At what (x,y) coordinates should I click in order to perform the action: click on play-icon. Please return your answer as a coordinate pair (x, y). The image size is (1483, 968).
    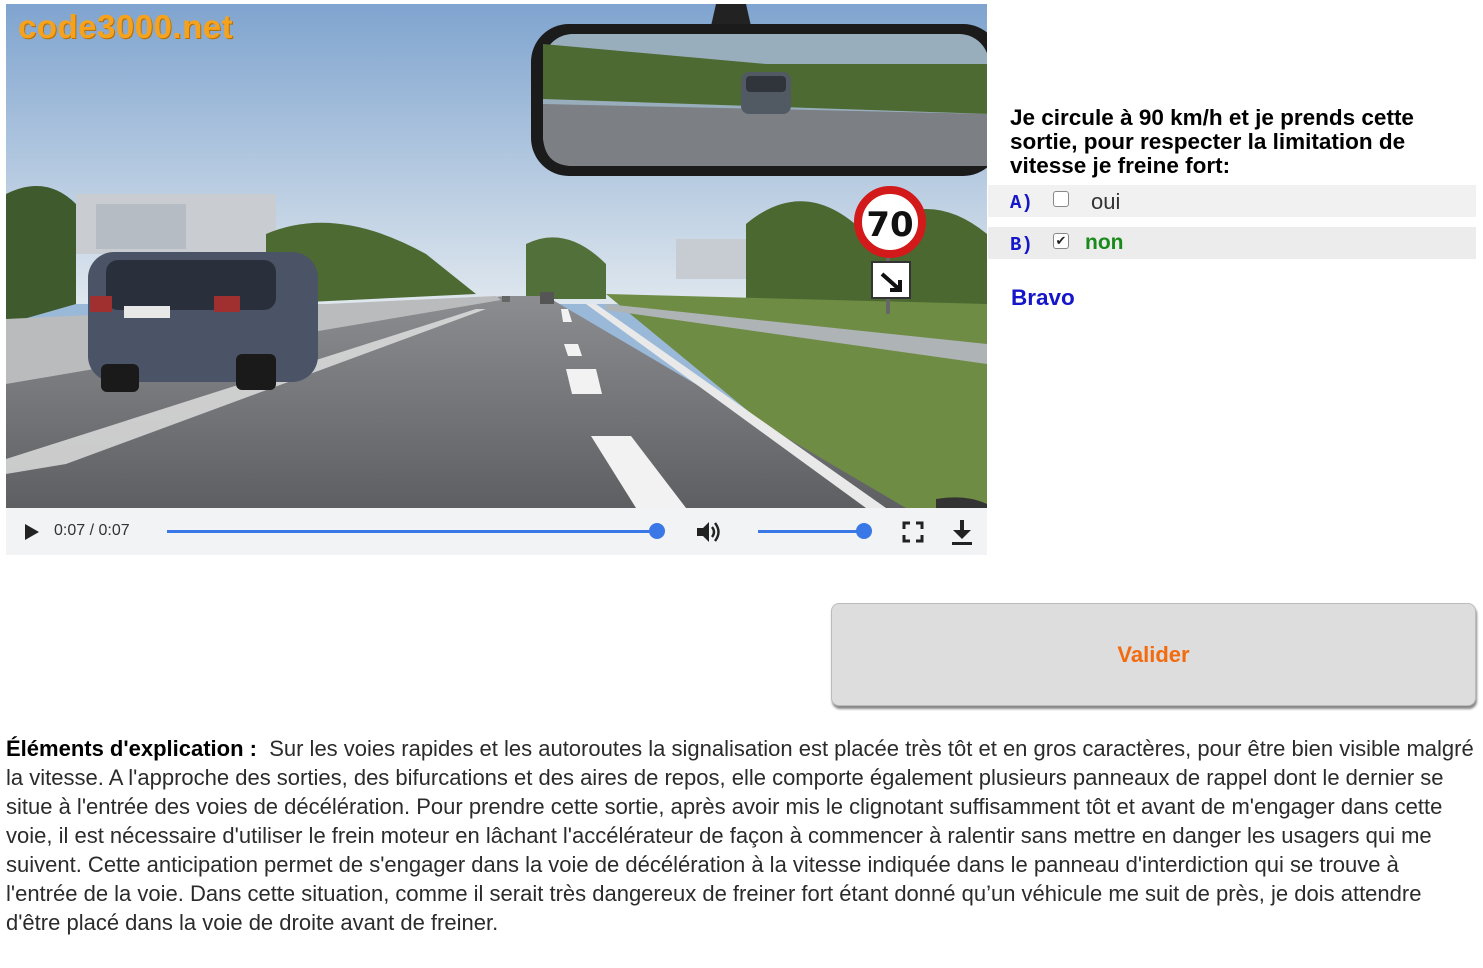
    Looking at the image, I should click on (31, 532).